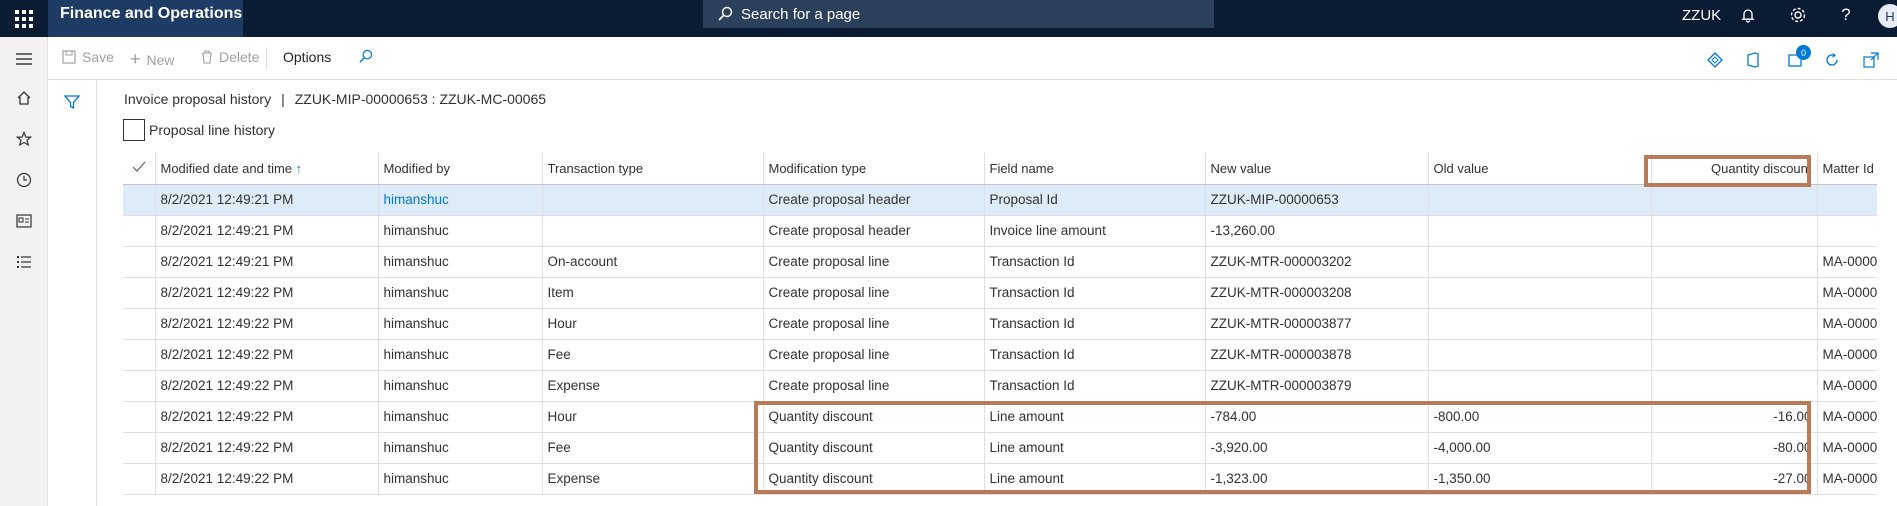 Image resolution: width=1897 pixels, height=506 pixels. I want to click on column-header-field-name: Field name, so click(1095, 169).